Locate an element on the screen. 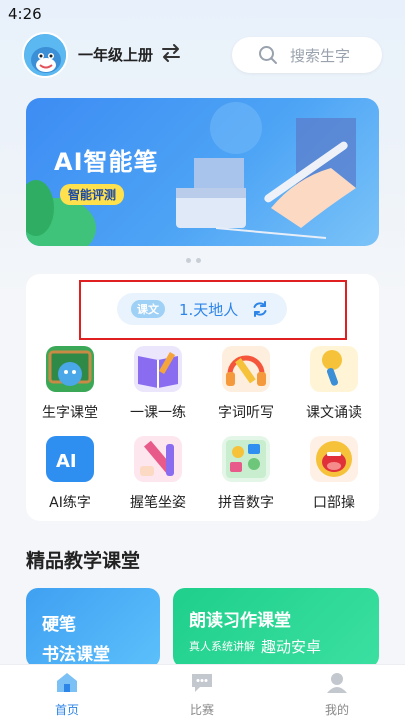 This screenshot has height=720, width=405. dolphin-mascot-icon is located at coordinates (45, 55).